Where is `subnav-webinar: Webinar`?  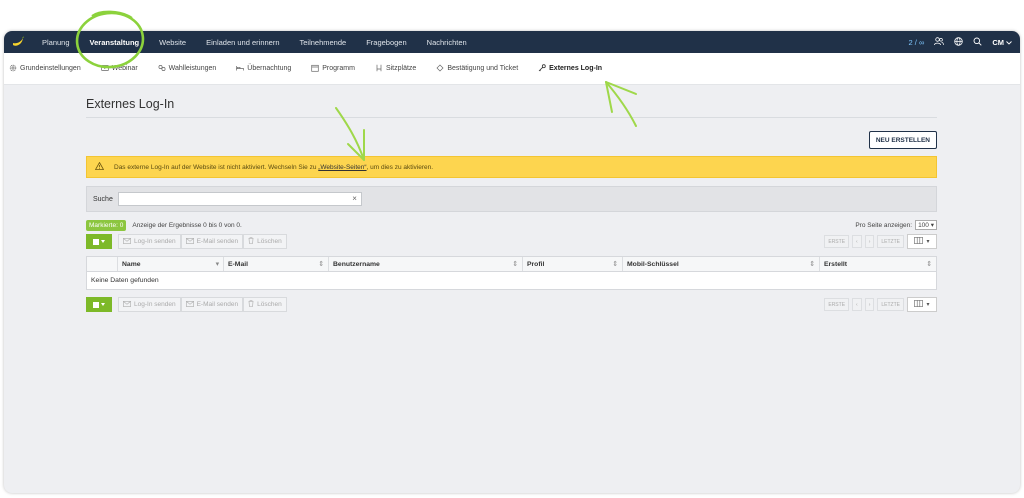
subnav-webinar: Webinar is located at coordinates (119, 69).